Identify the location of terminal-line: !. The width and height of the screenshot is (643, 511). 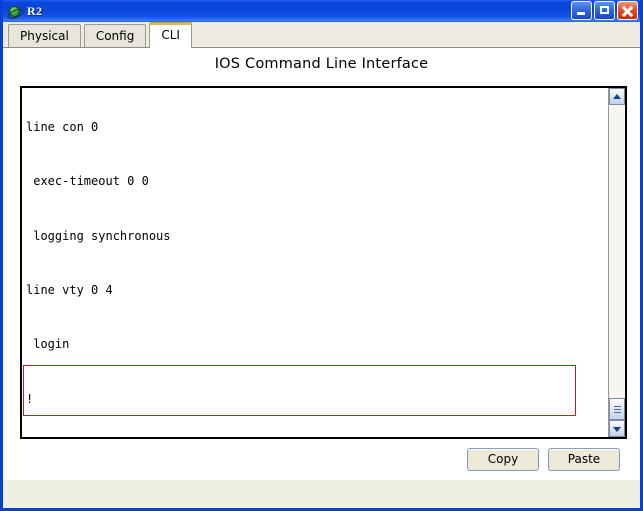
(30, 398).